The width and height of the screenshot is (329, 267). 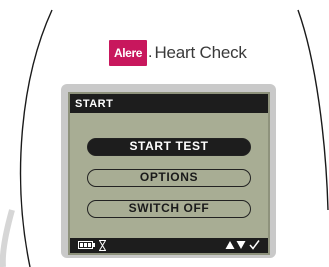 I want to click on screen-title: START, so click(x=169, y=103).